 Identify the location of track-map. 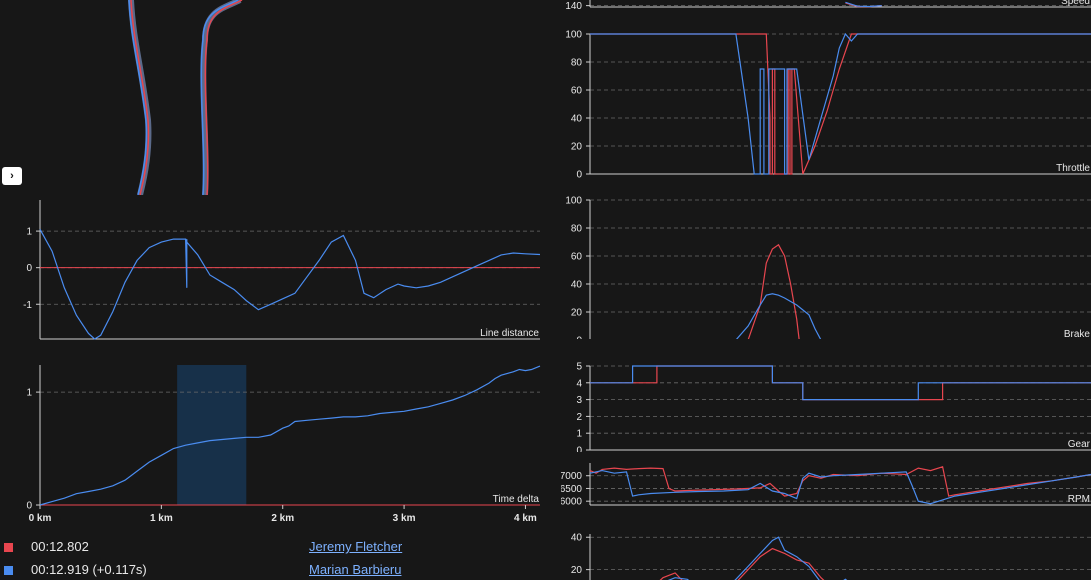
(185, 97).